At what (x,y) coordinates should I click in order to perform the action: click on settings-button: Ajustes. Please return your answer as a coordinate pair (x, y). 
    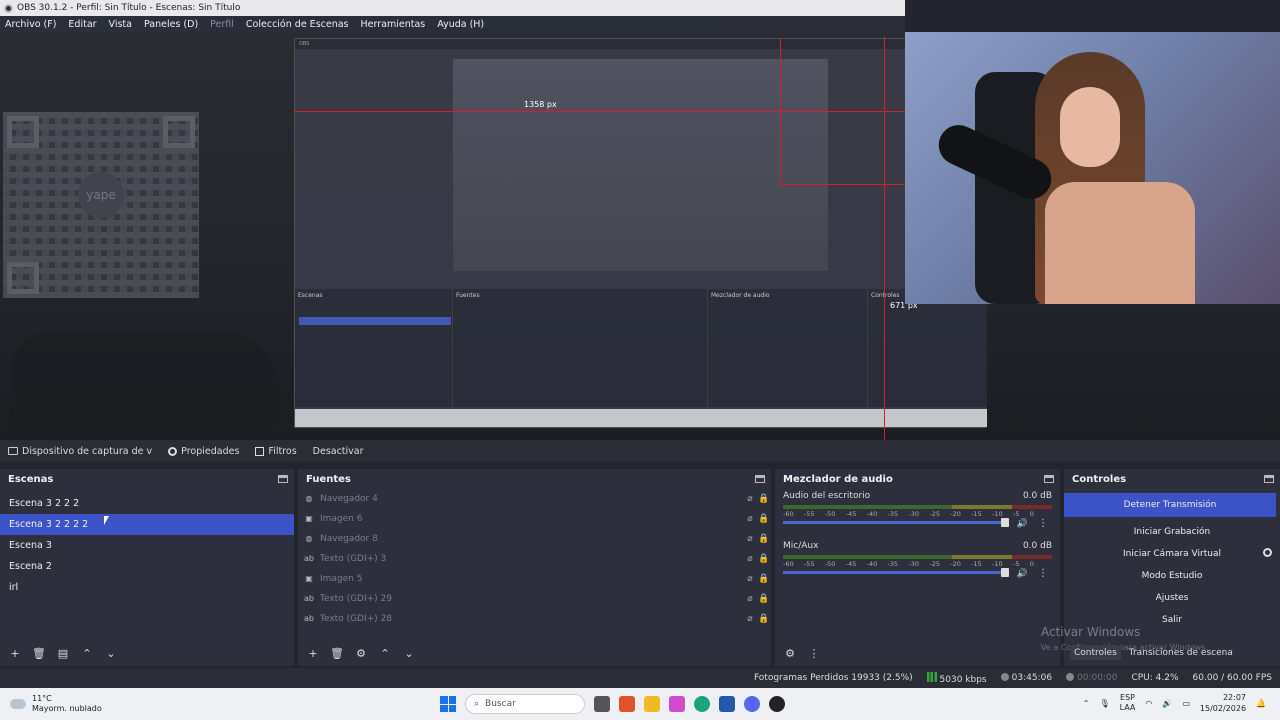
    Looking at the image, I should click on (1172, 597).